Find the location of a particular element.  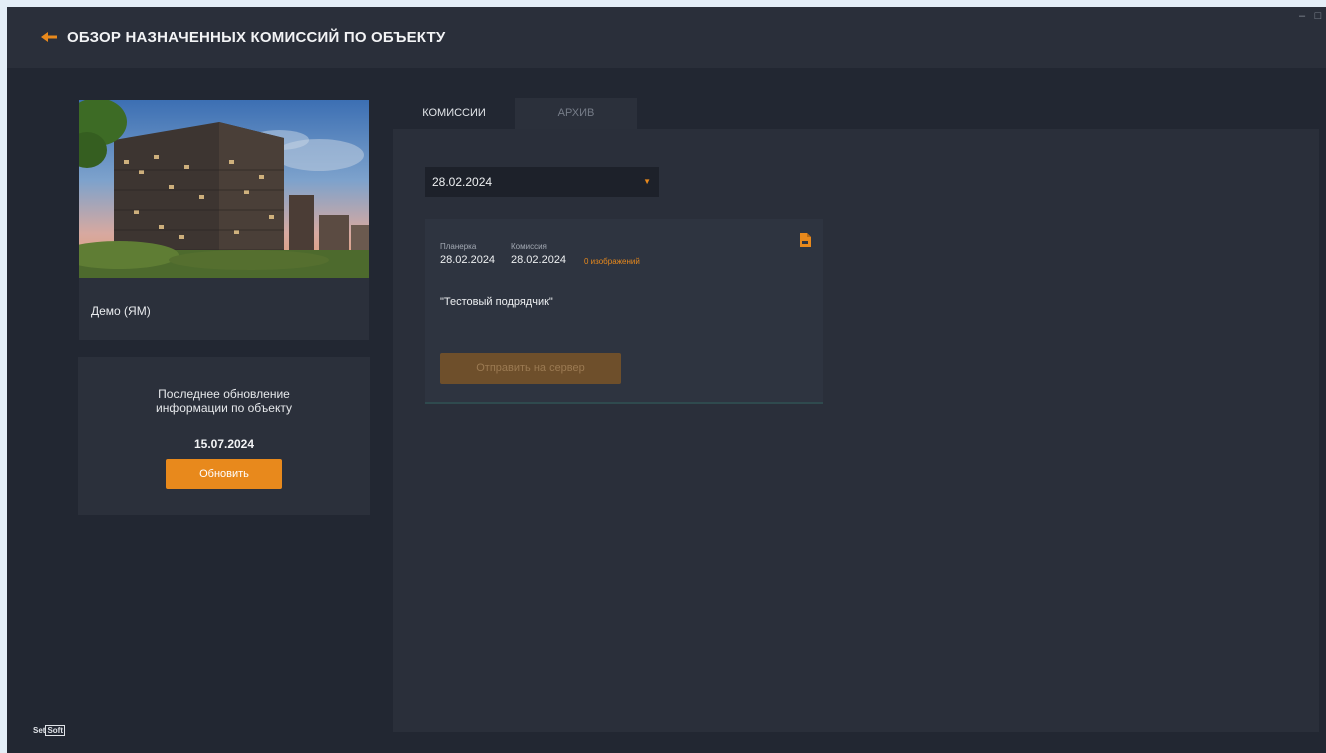

tab-arkhiv: АРХИВ is located at coordinates (576, 113).